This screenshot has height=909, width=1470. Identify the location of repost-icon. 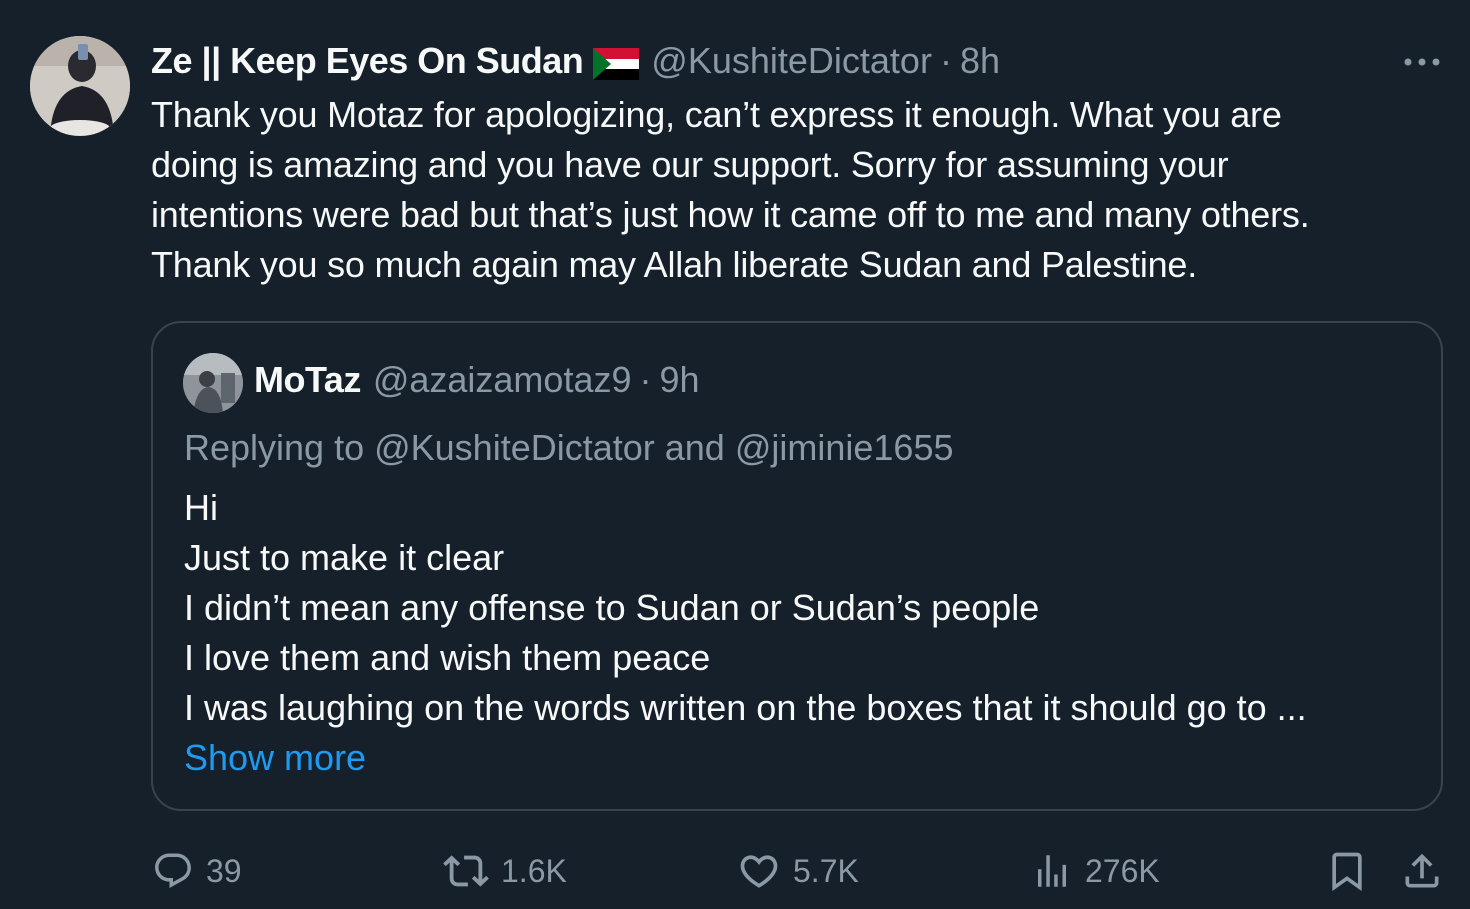
(466, 871).